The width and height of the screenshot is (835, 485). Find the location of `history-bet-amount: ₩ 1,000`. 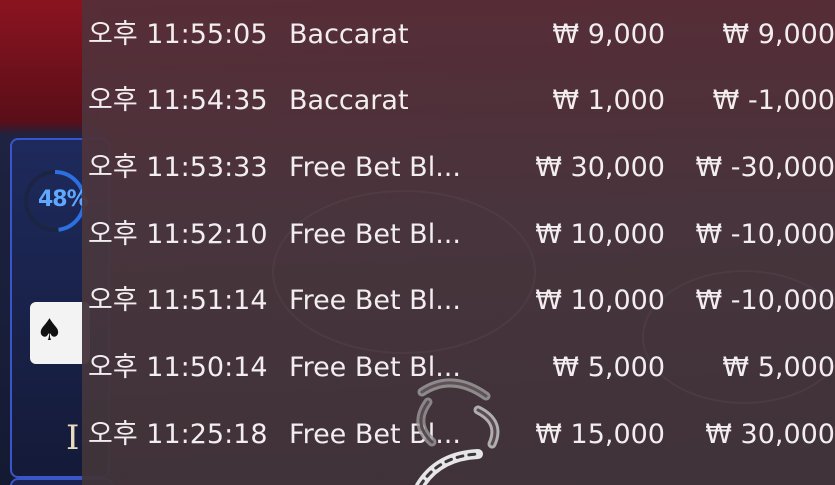

history-bet-amount: ₩ 1,000 is located at coordinates (608, 100).